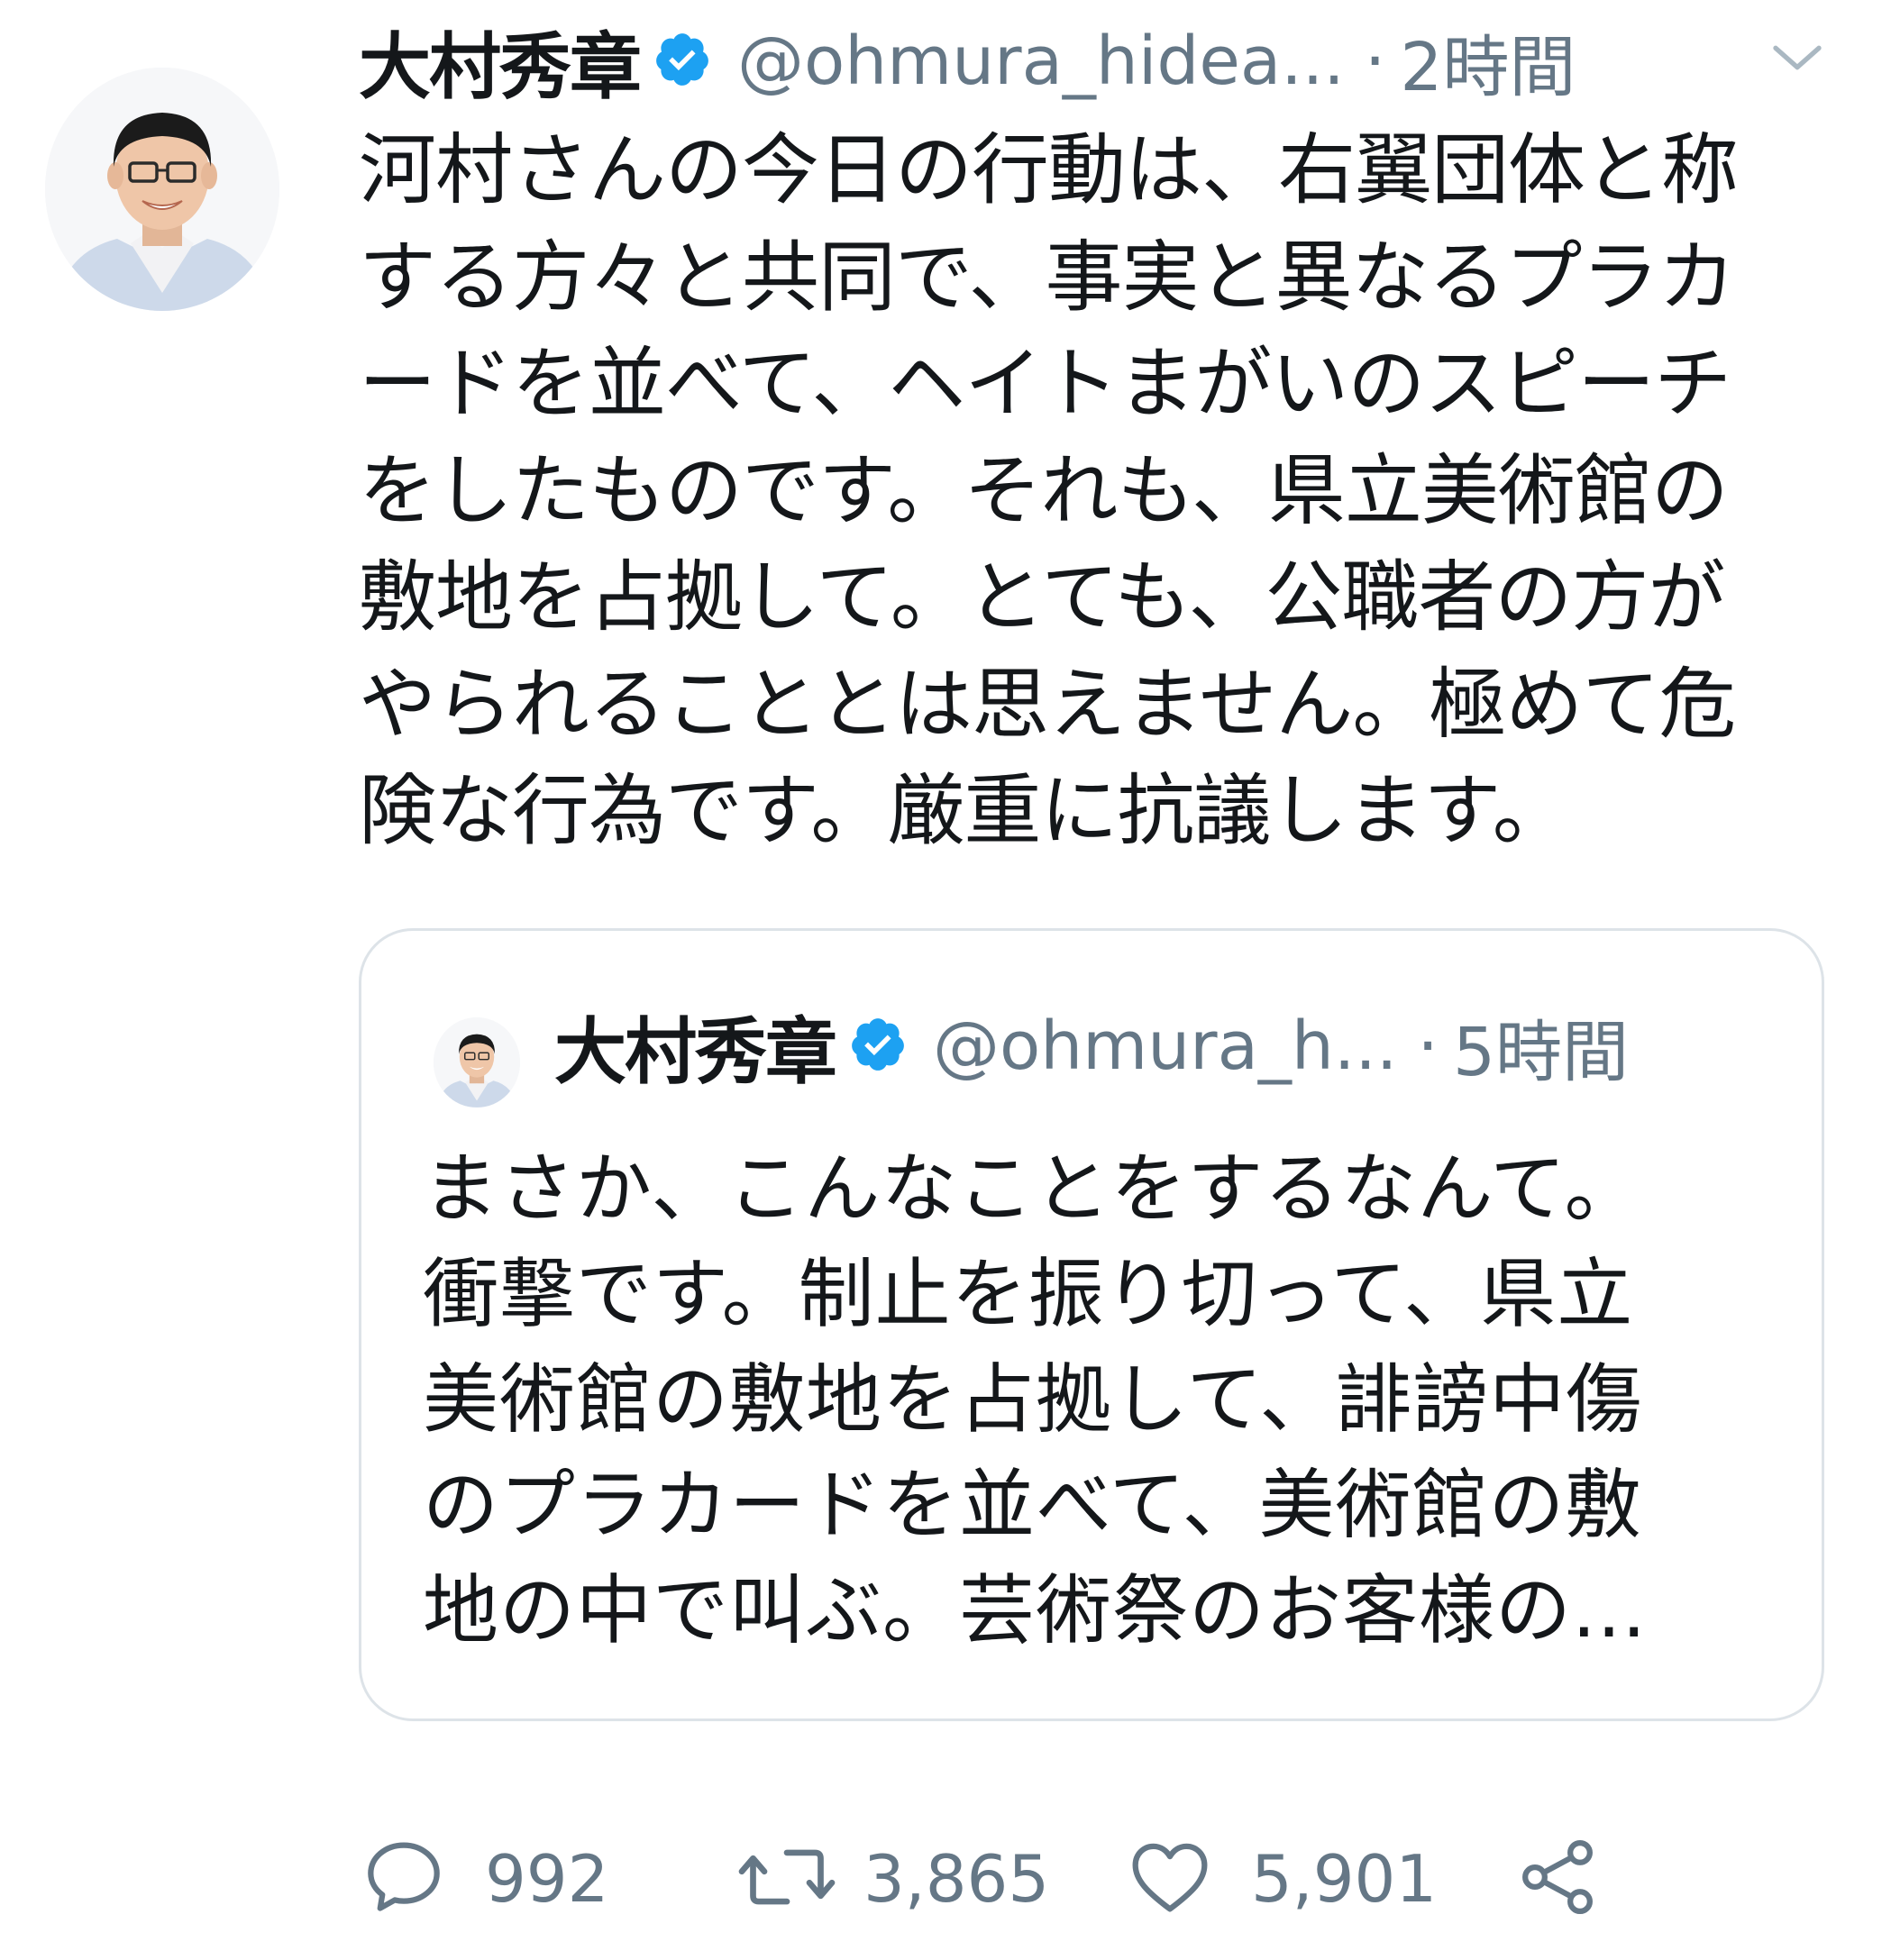  Describe the element at coordinates (1170, 1879) in the screenshot. I see `like-icon` at that location.